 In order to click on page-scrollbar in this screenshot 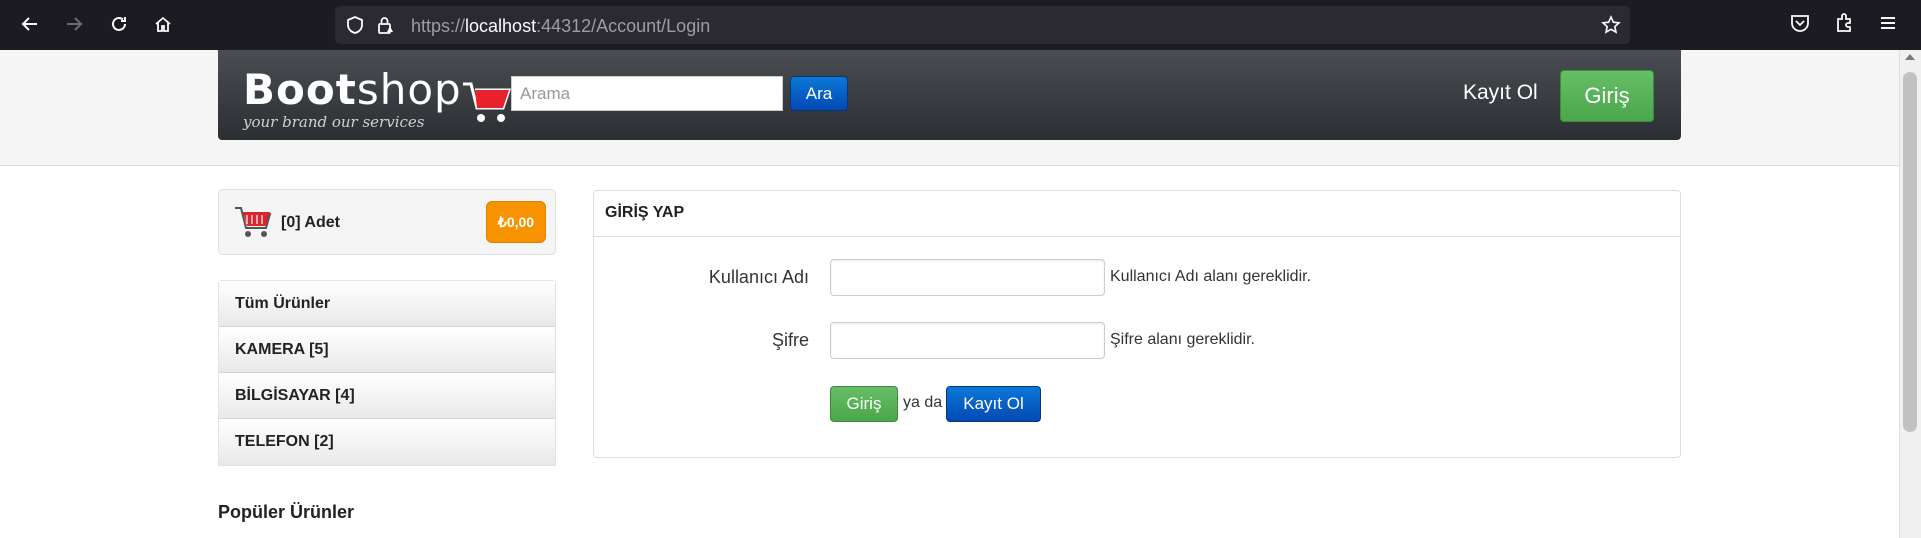, I will do `click(1910, 294)`.